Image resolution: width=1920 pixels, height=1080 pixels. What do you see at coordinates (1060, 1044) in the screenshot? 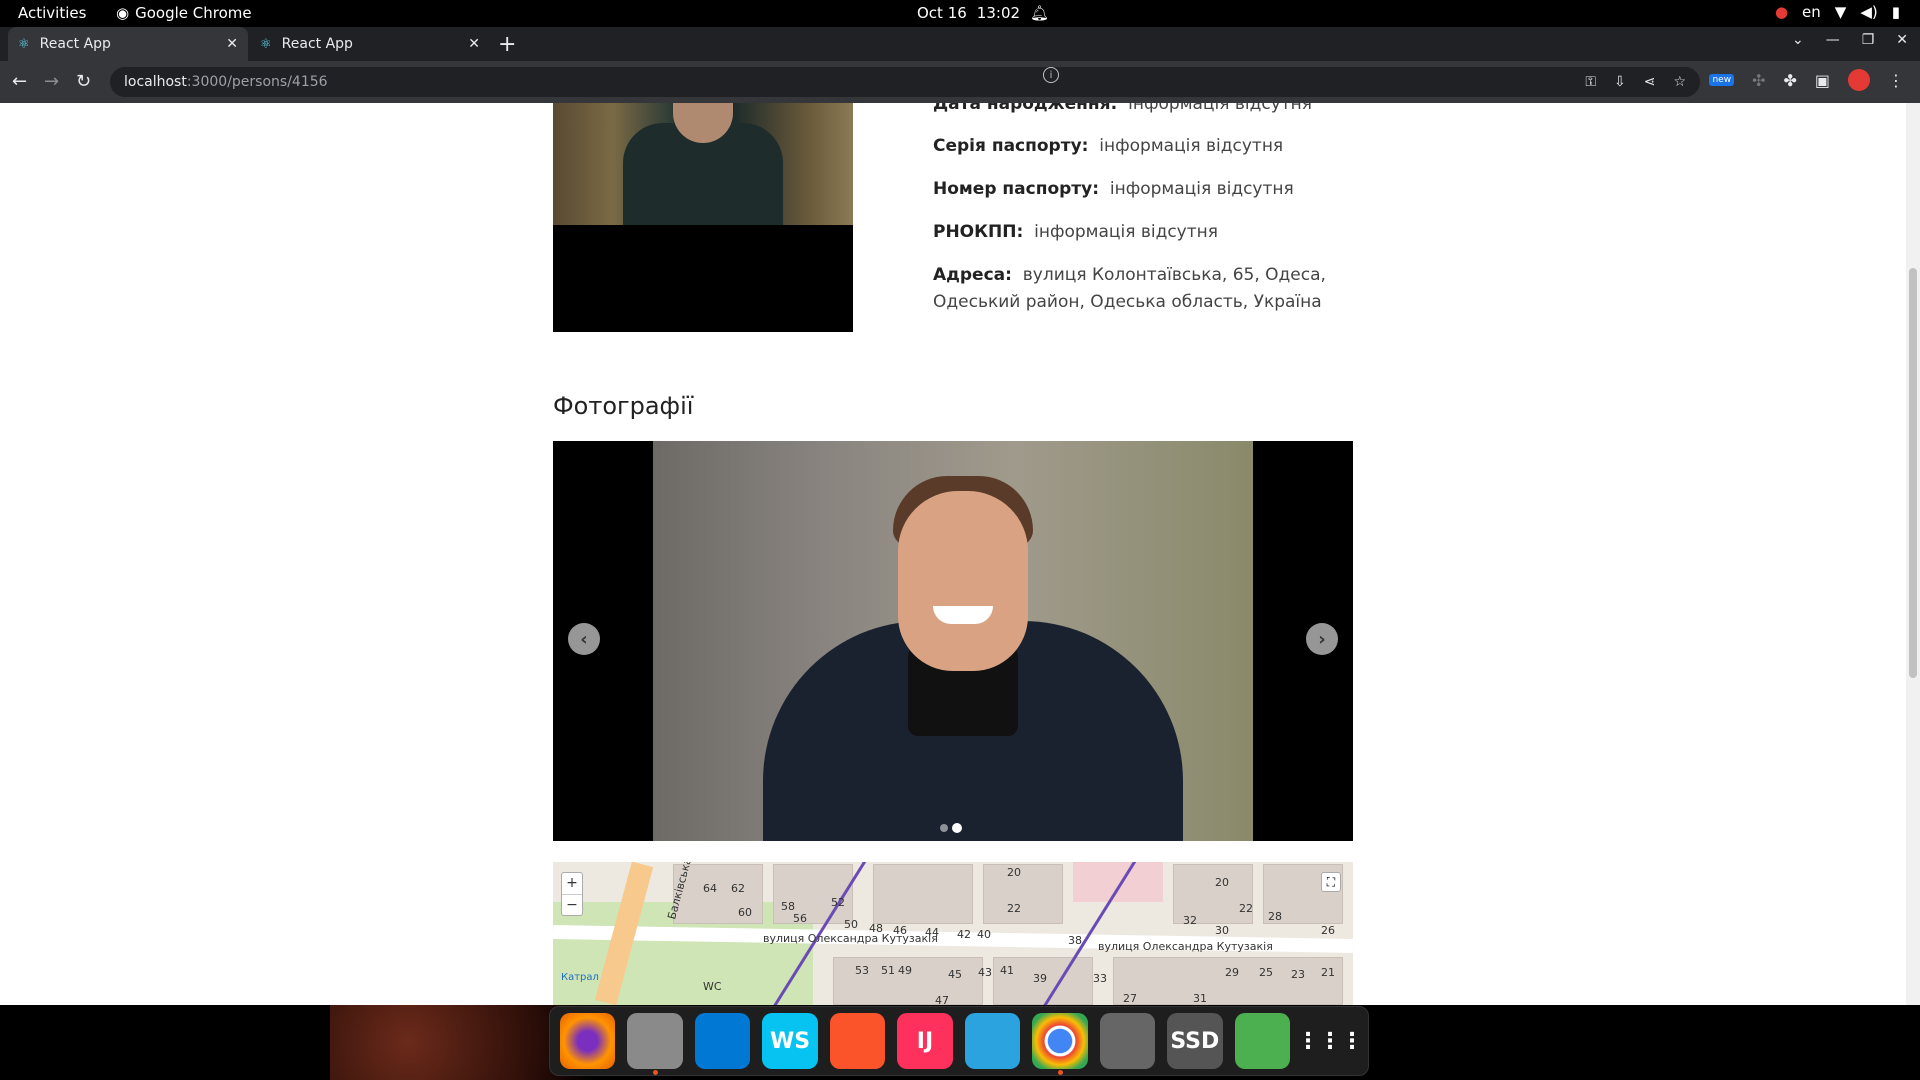
I see `chrome-dock-icon` at bounding box center [1060, 1044].